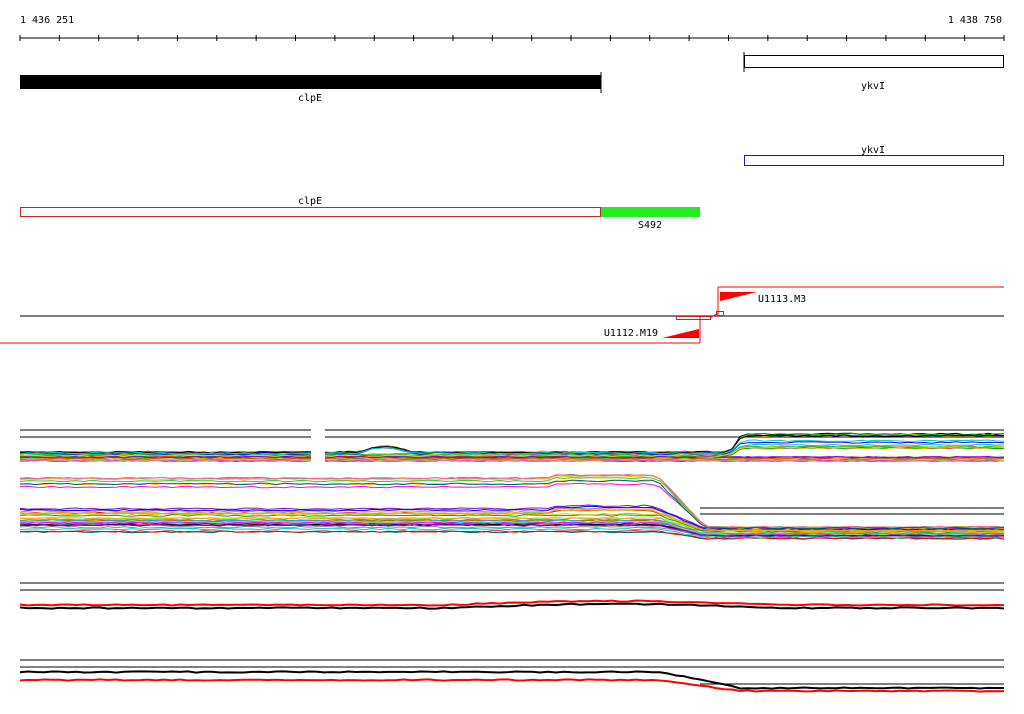 The height and width of the screenshot is (714, 1024). I want to click on gene-clpE-minus, so click(310, 212).